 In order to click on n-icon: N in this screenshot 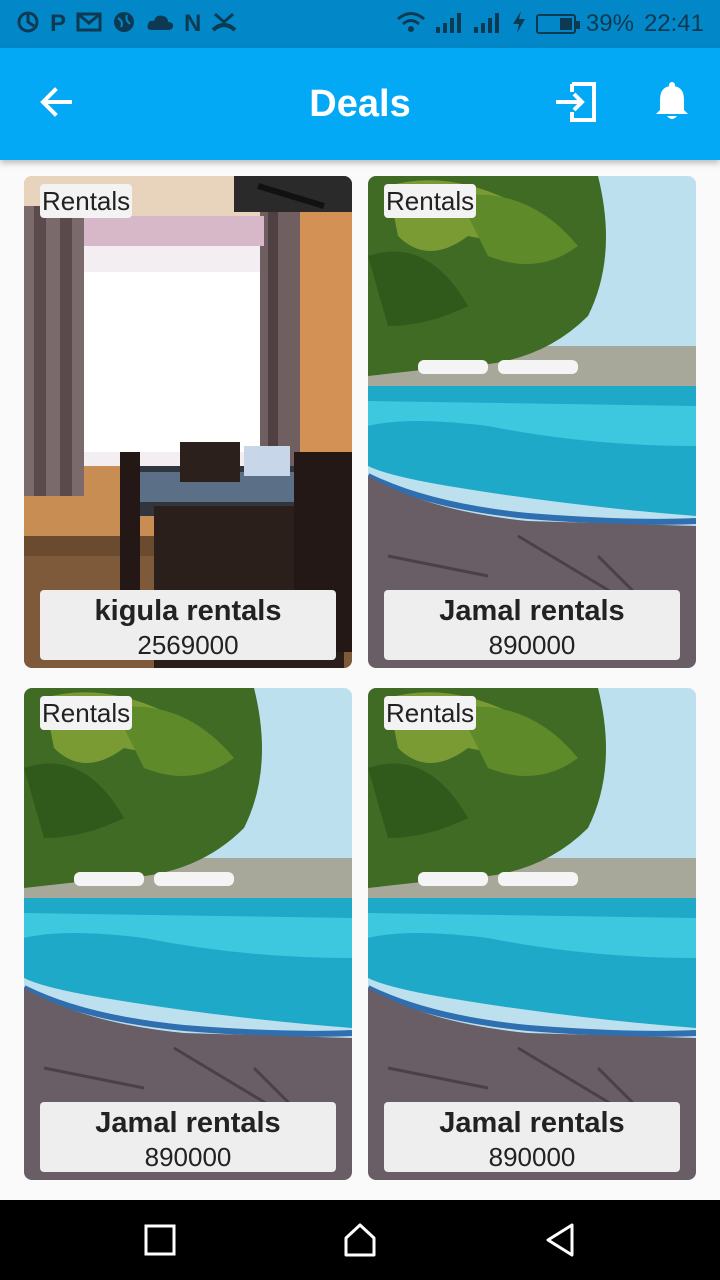, I will do `click(193, 23)`.